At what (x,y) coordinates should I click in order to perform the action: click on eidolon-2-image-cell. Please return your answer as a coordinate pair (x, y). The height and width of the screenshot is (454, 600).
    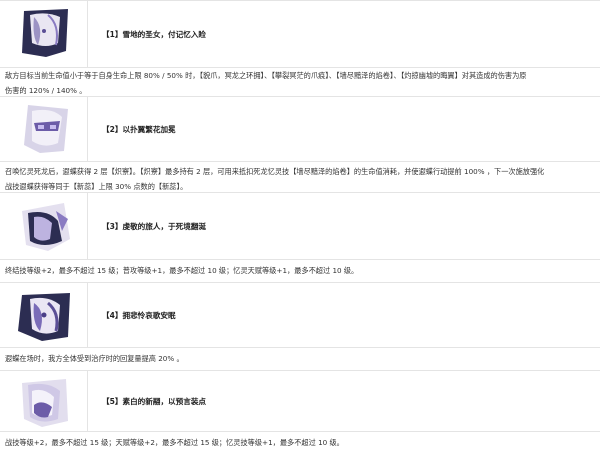
    Looking at the image, I should click on (44, 129).